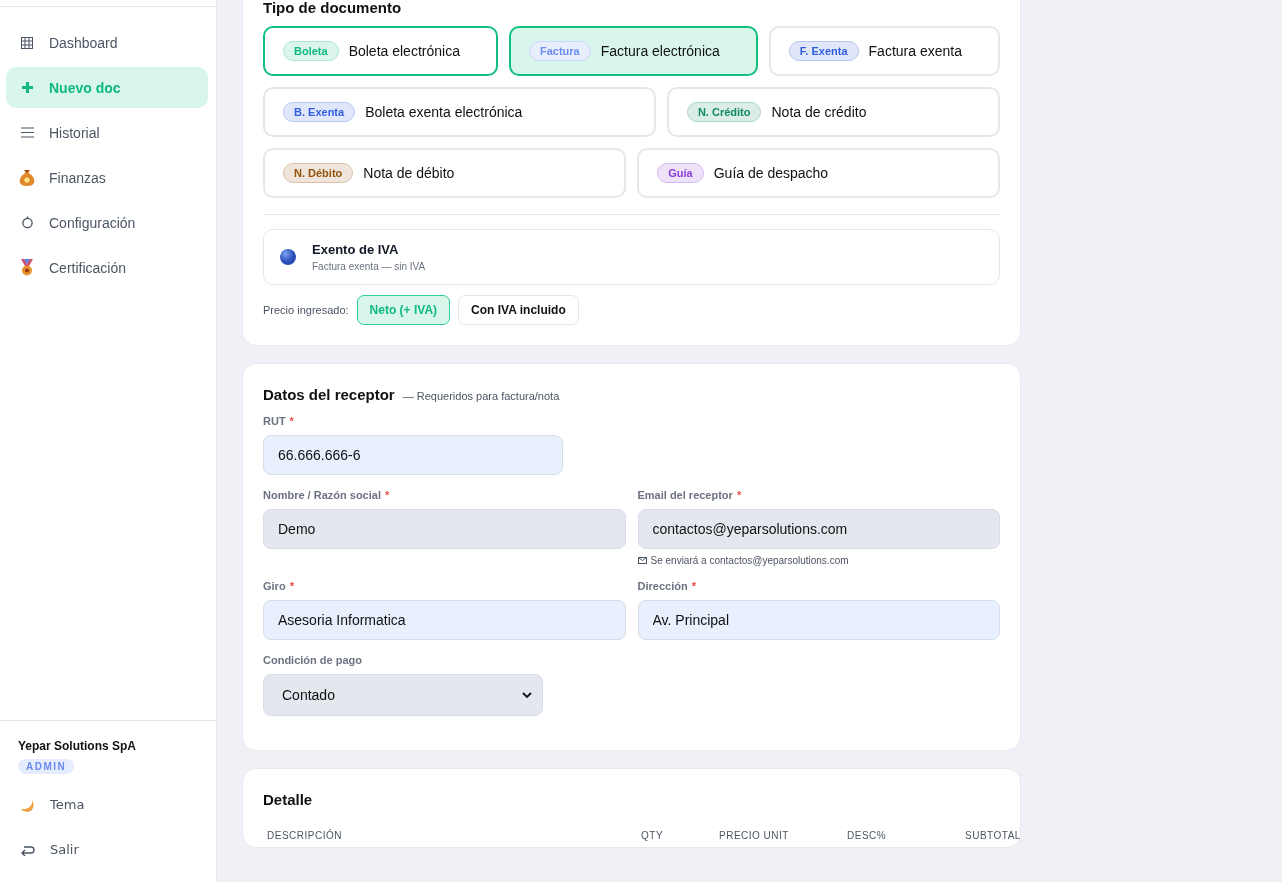 This screenshot has width=1282, height=882. I want to click on tax-status-subtitle: Factura exenta — sin IVA, so click(369, 266).